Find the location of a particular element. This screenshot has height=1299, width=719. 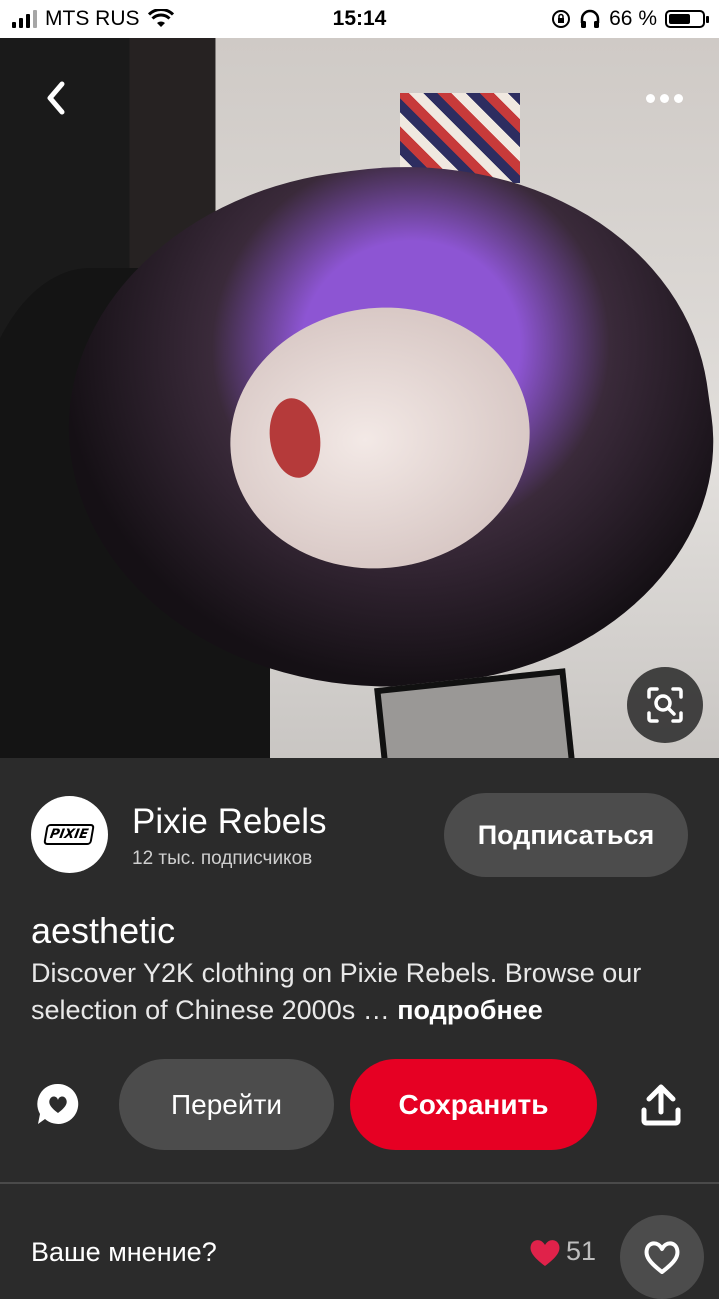

reaction-count: 51 is located at coordinates (581, 1251).